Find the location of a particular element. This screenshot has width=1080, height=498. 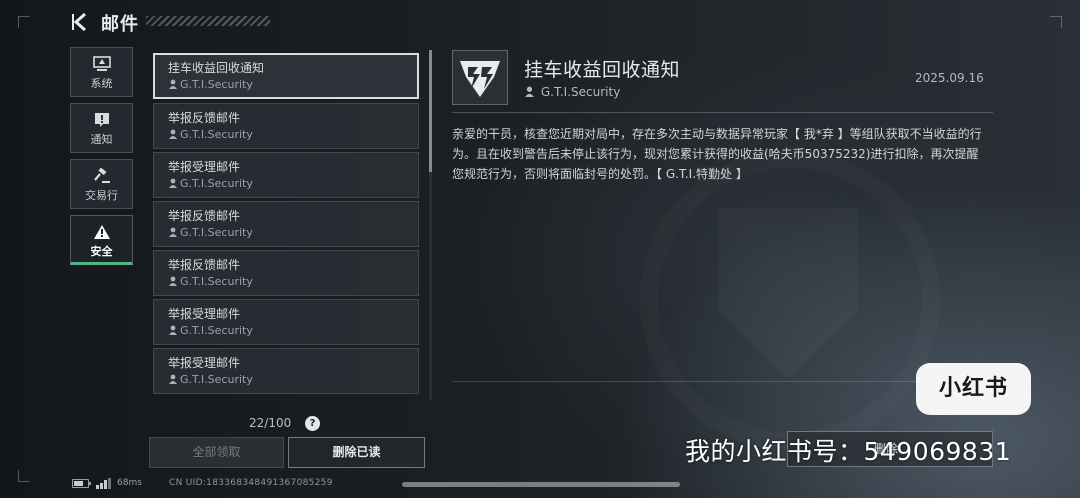

warning-triangle-icon is located at coordinates (101, 232).